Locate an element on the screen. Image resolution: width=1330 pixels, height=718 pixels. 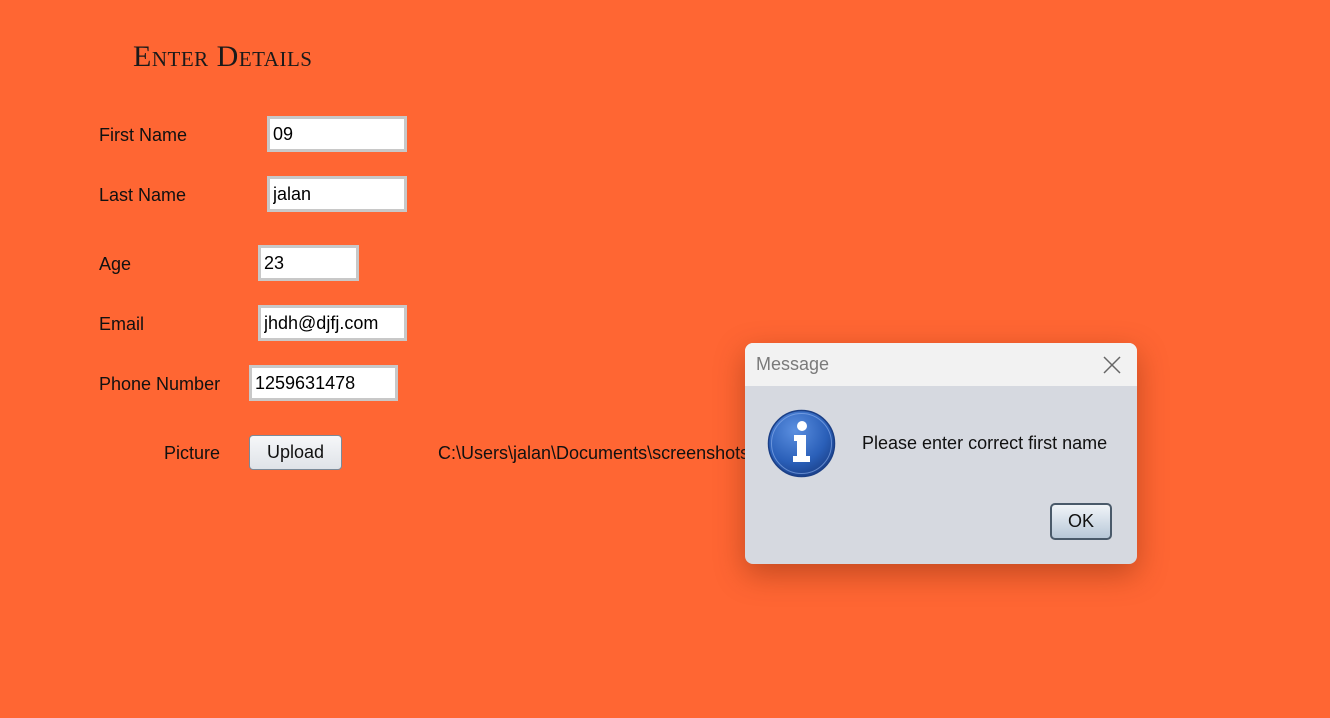
age-label: Age is located at coordinates (115, 264).